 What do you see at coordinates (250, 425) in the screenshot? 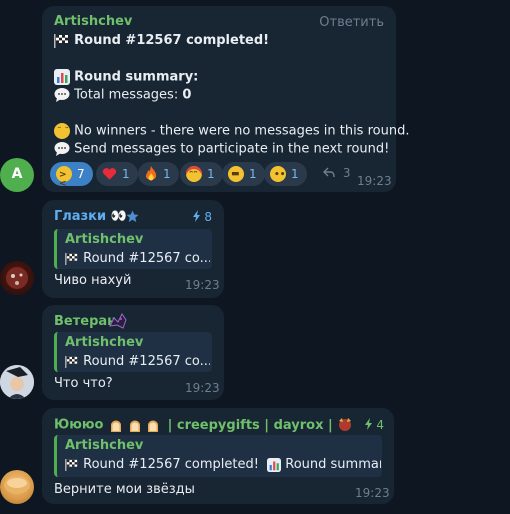
I see `author-suffix: | creepygifts | dayrox |` at bounding box center [250, 425].